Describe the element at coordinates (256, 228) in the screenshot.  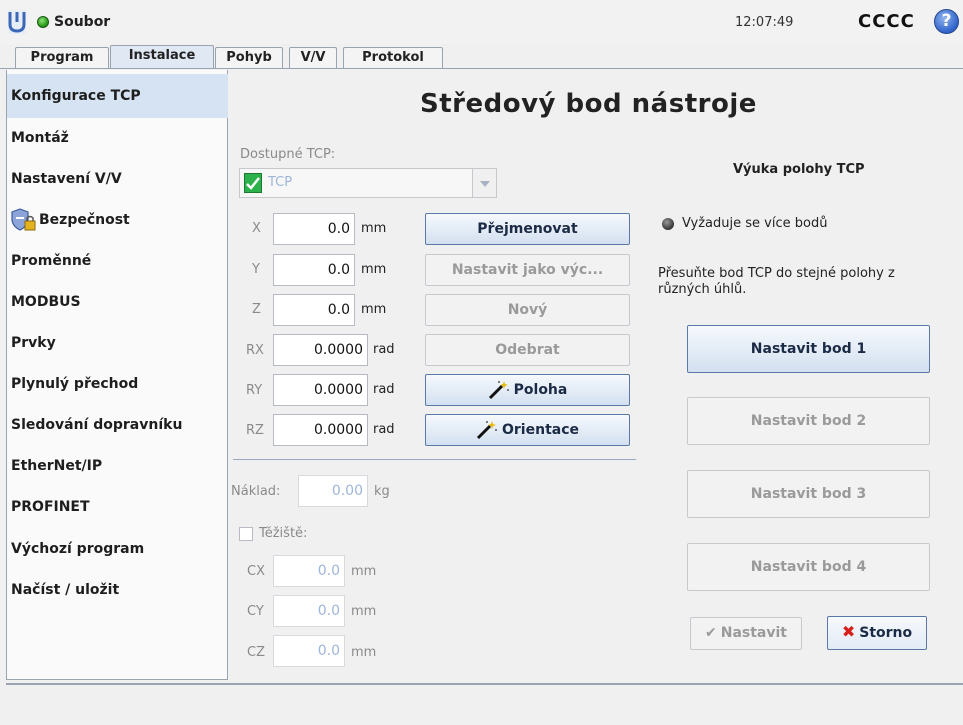
I see `axis-label-x: X` at that location.